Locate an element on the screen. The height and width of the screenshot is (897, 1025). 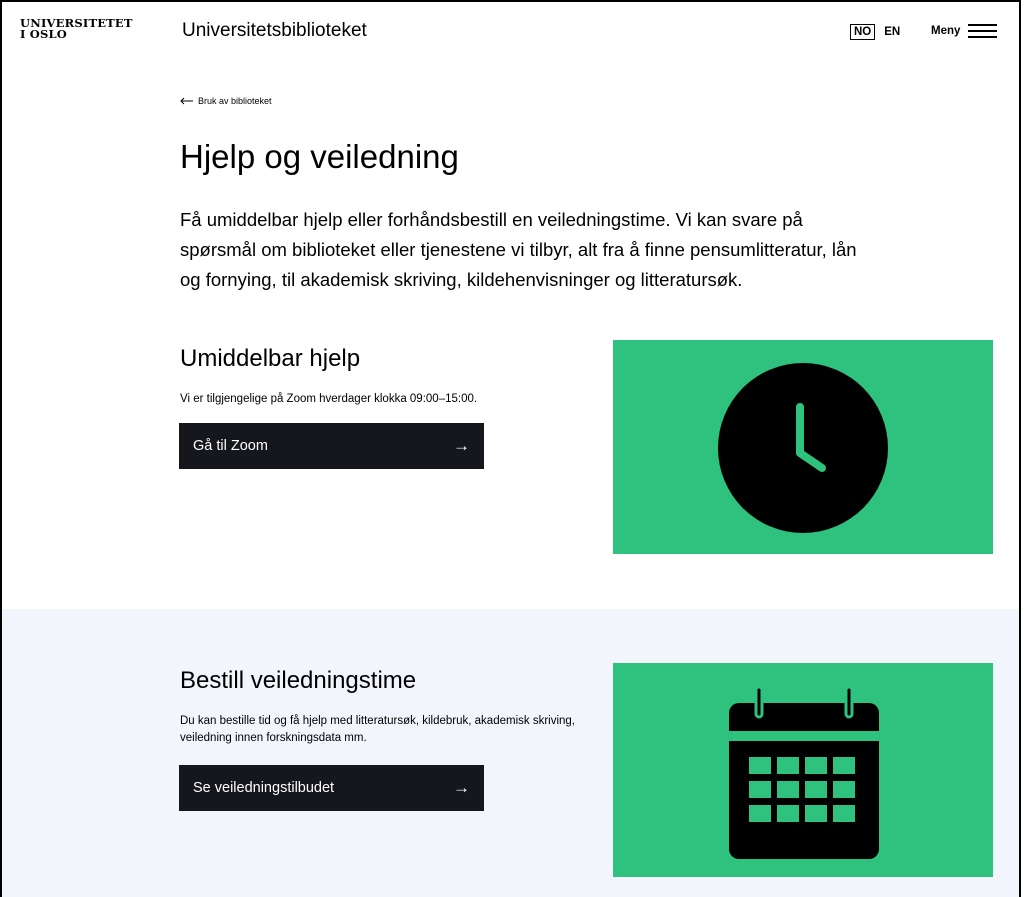
menu-button: Meny is located at coordinates (964, 31).